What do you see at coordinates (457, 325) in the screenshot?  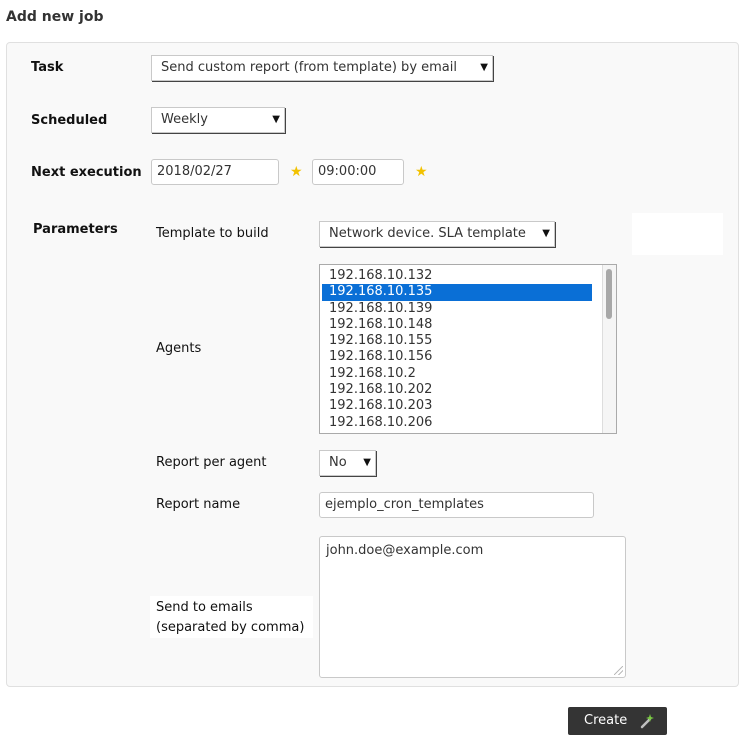 I see `list-item: 192.168.10.148` at bounding box center [457, 325].